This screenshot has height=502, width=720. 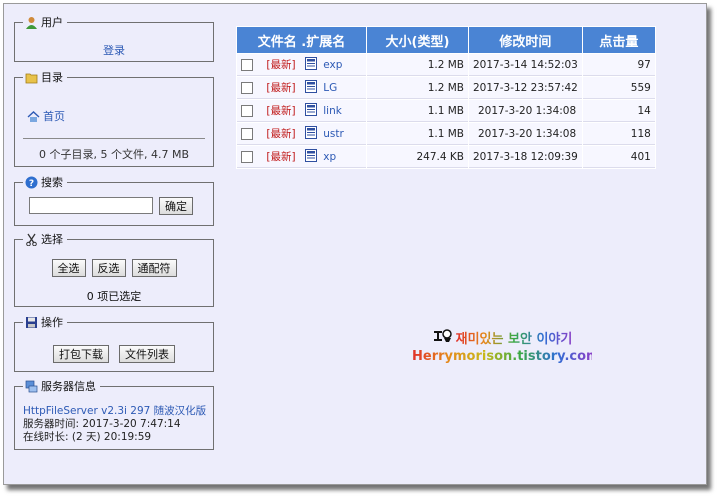 I want to click on file-name-link: link, so click(x=332, y=111).